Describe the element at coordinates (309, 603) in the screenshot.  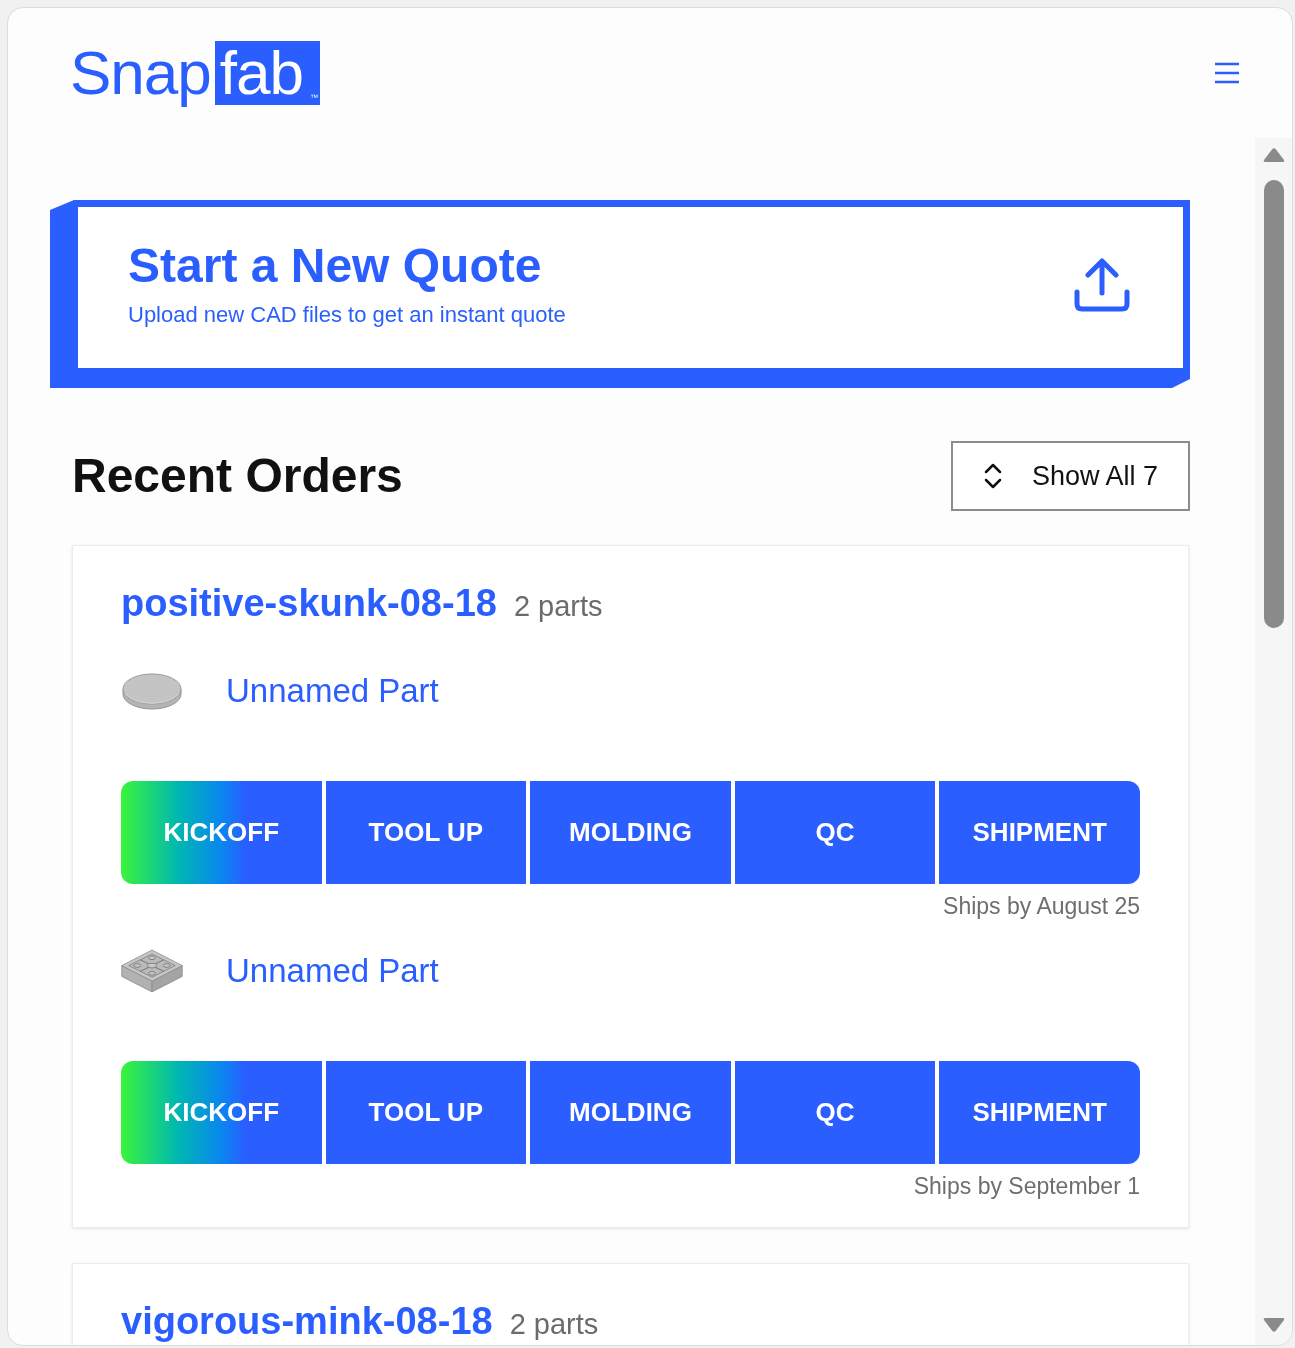
I see `order-link: positive-skunk-08-18` at that location.